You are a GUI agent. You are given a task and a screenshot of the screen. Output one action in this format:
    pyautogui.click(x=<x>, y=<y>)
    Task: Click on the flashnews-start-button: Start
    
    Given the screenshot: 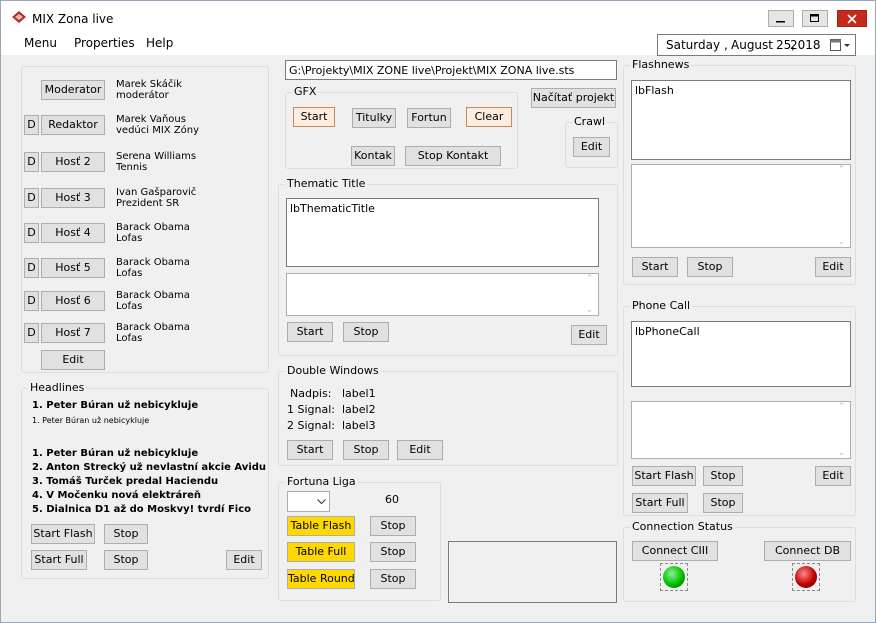 What is the action you would take?
    pyautogui.click(x=655, y=267)
    